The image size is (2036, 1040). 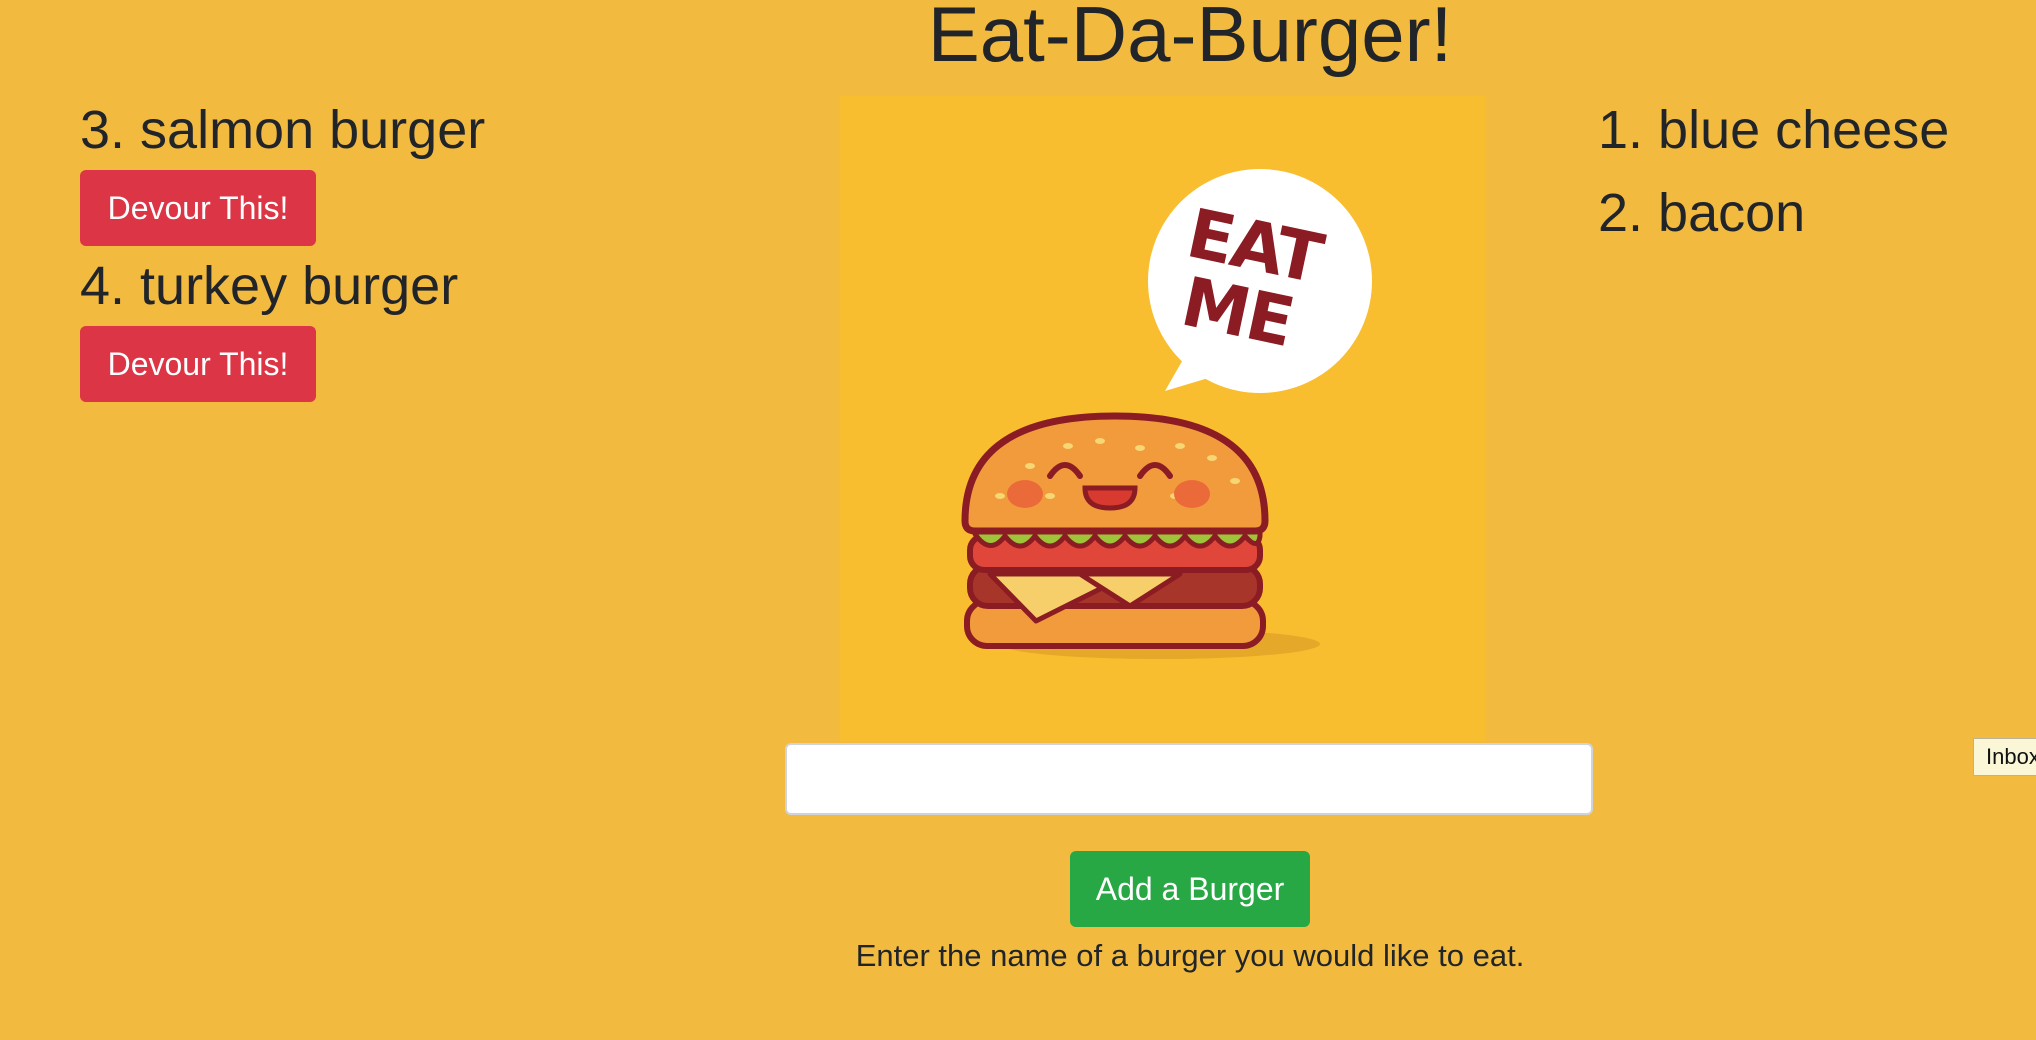 What do you see at coordinates (1808, 179) in the screenshot?
I see `devoured-burgers-list: 1. blue cheese 2. bacon` at bounding box center [1808, 179].